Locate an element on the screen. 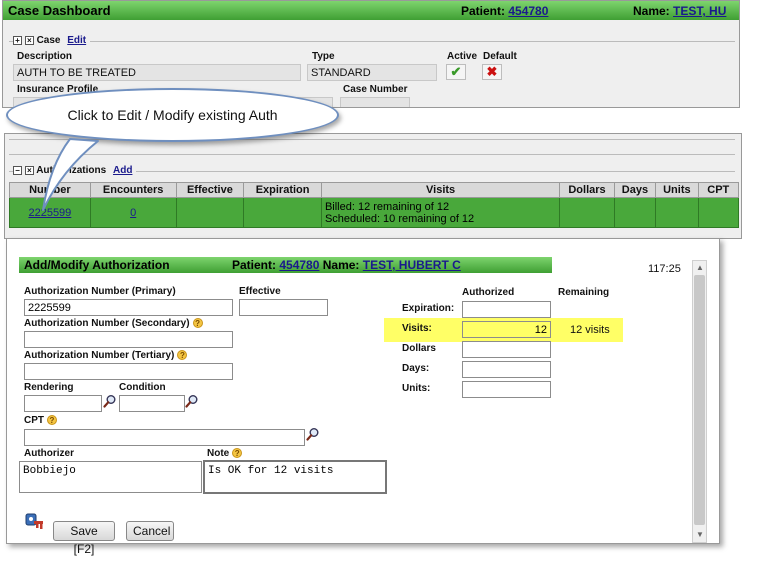  cell-dollars is located at coordinates (587, 212).